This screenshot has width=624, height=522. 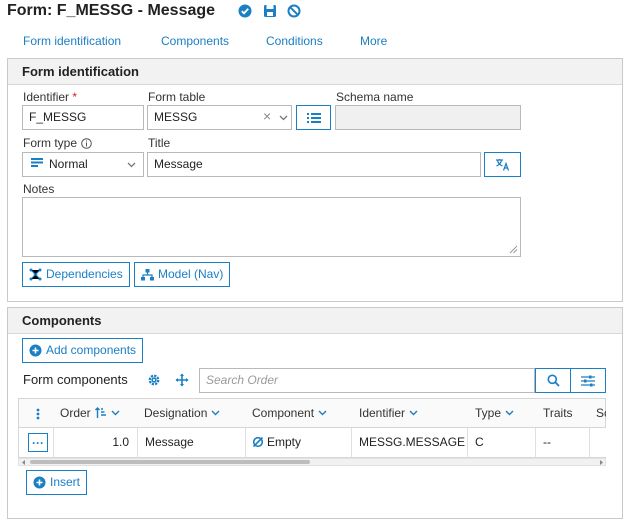 What do you see at coordinates (83, 117) in the screenshot?
I see `identifier-field: F_MESSG` at bounding box center [83, 117].